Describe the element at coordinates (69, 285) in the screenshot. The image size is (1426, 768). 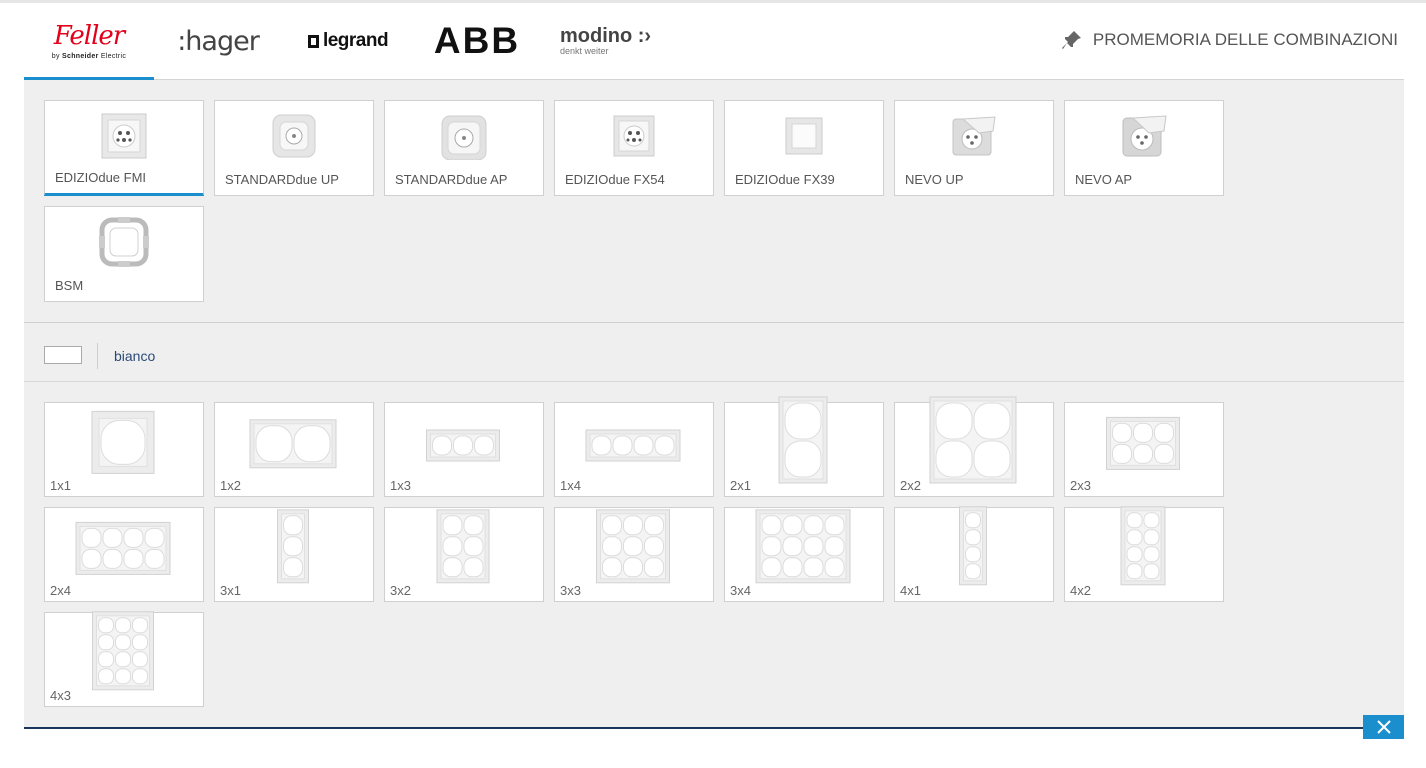
I see `product-label: BSM` at that location.